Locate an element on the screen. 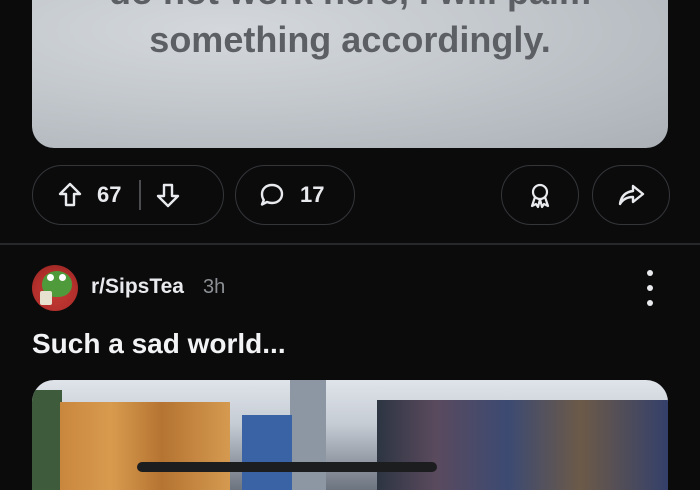 This screenshot has width=700, height=490. share-icon is located at coordinates (631, 195).